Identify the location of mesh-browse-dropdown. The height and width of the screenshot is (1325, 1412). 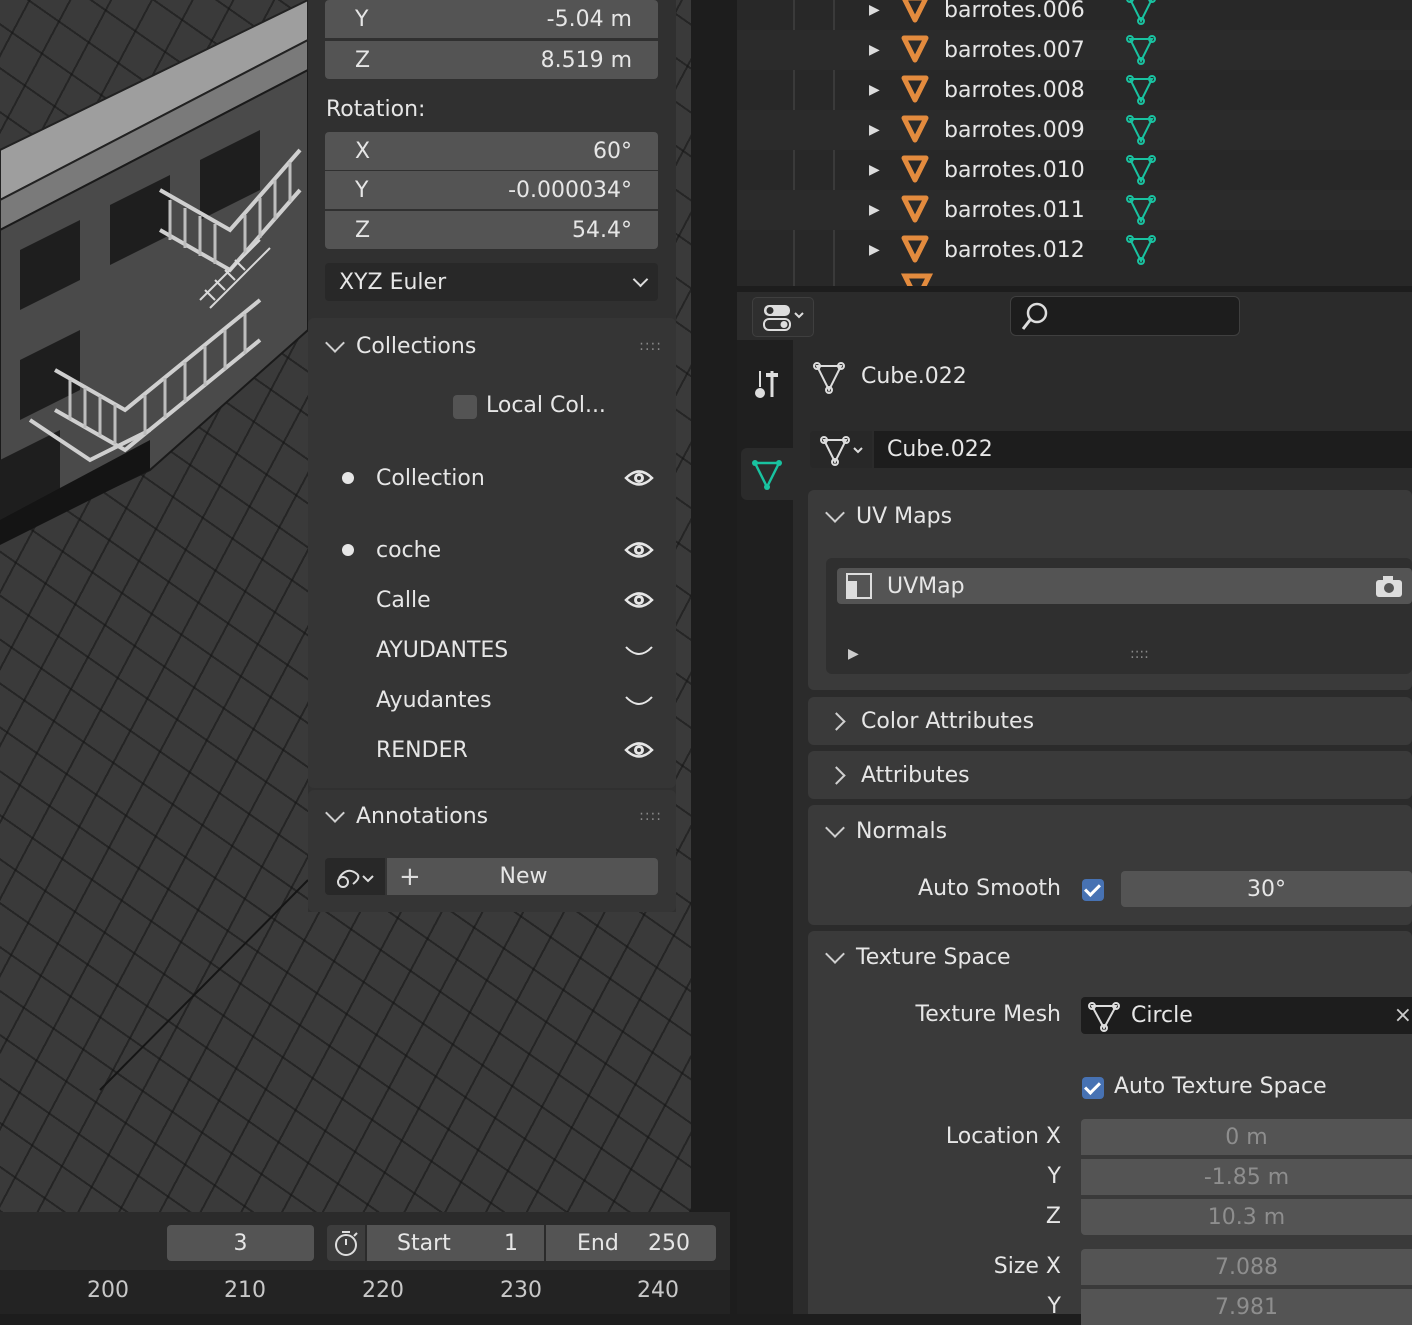
(841, 449).